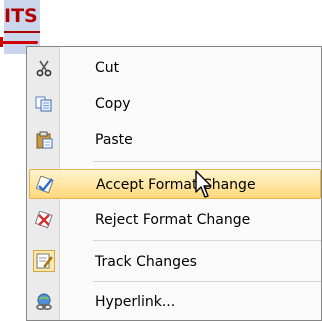  Describe the element at coordinates (146, 262) in the screenshot. I see `menu-item-label: Track Changes` at that location.